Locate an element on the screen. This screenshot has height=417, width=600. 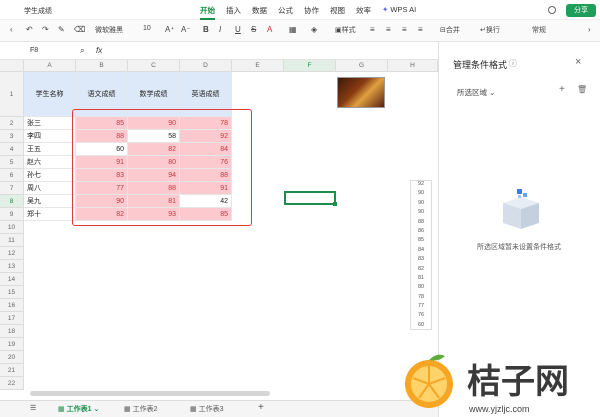
name-box: F8 is located at coordinates (34, 50).